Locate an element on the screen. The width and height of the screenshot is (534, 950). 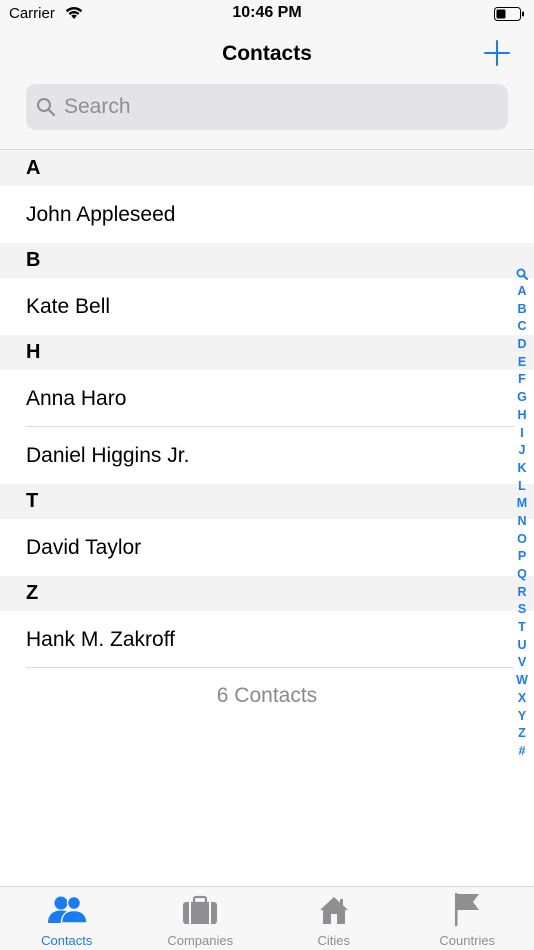
contacts-count: 6 Contacts is located at coordinates (267, 695).